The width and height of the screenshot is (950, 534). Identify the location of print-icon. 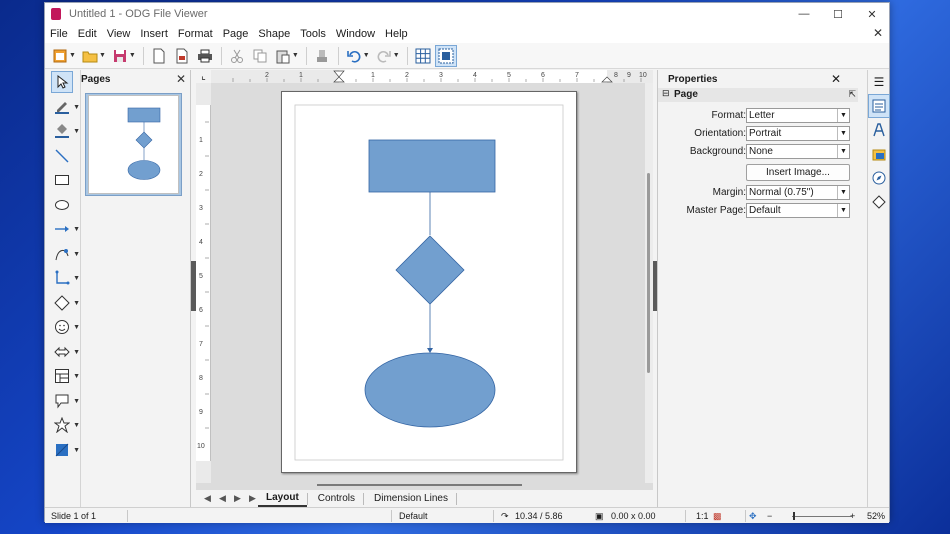
(205, 56).